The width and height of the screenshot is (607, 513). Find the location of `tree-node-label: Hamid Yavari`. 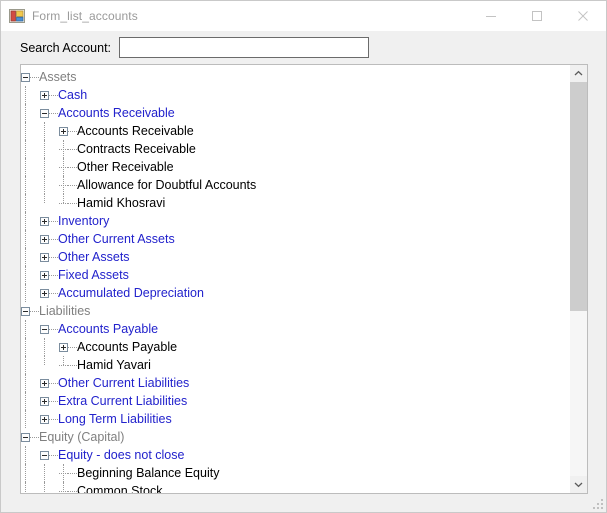

tree-node-label: Hamid Yavari is located at coordinates (113, 365).